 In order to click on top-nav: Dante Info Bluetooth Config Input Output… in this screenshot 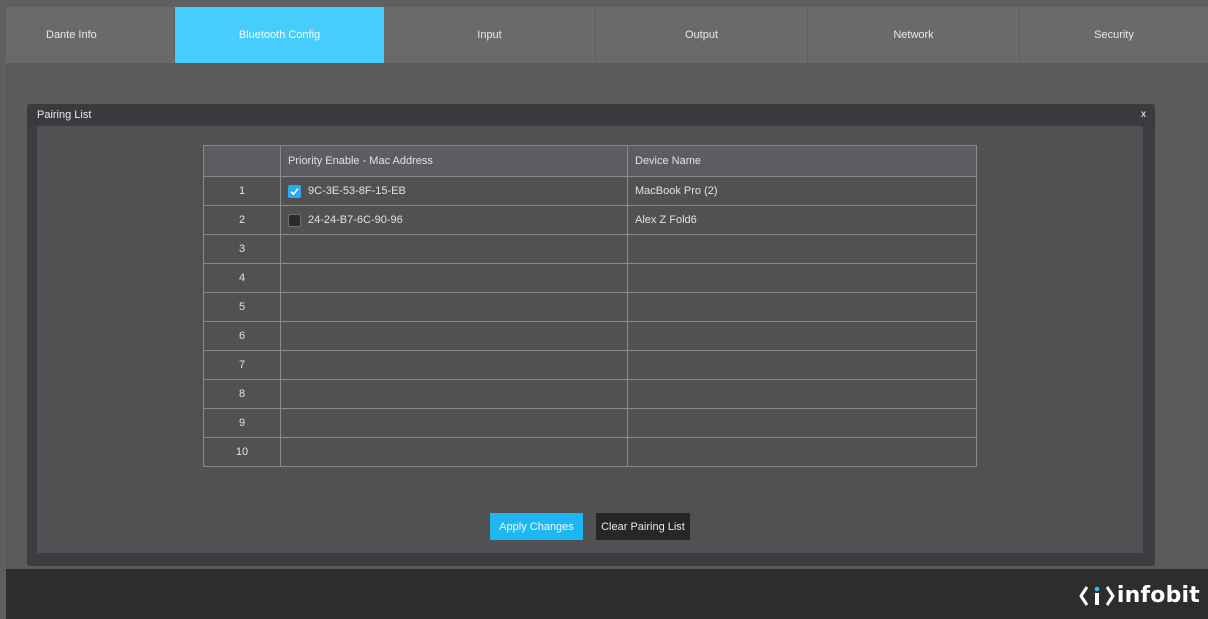, I will do `click(607, 35)`.